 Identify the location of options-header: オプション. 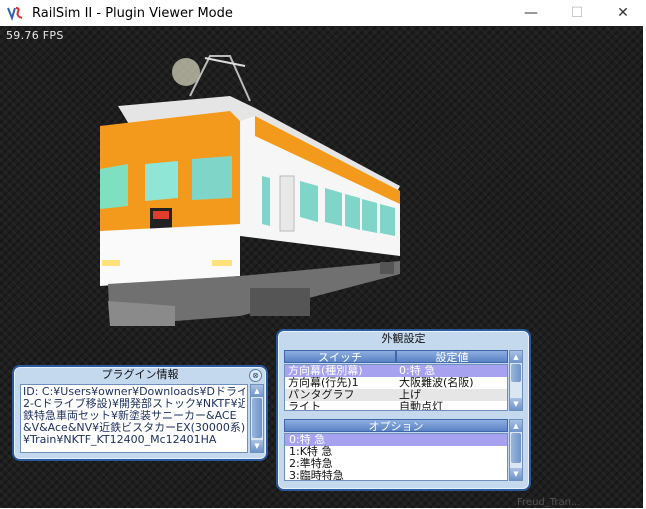
(396, 426).